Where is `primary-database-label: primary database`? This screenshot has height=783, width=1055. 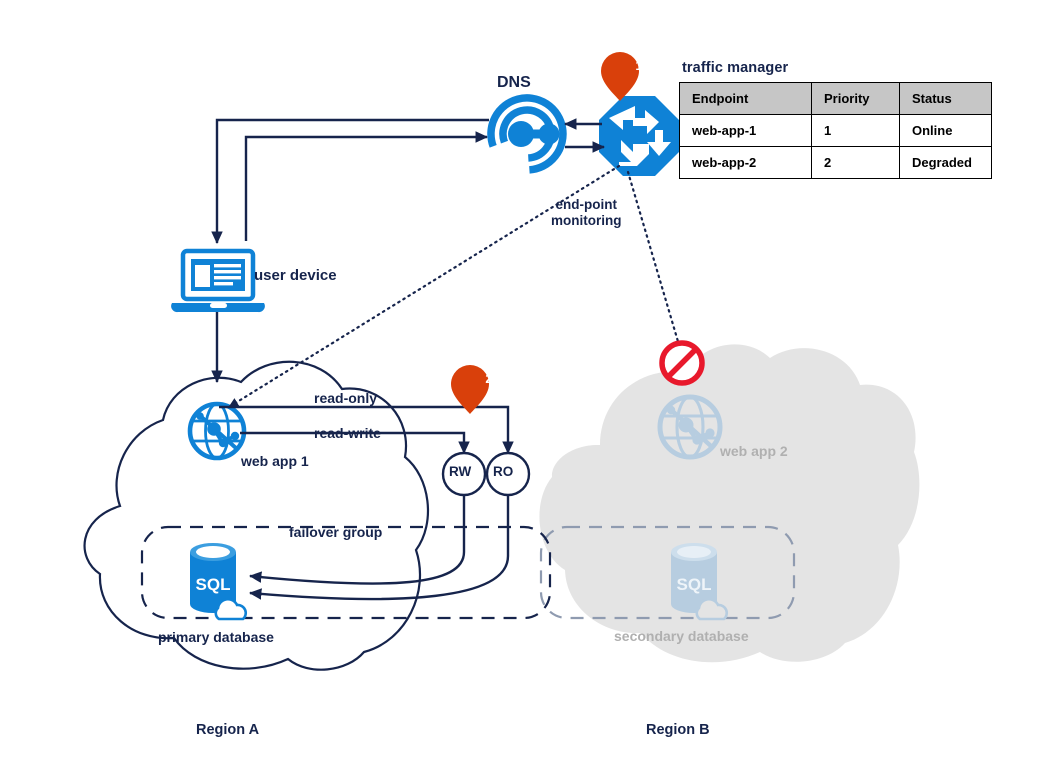
primary-database-label: primary database is located at coordinates (216, 637).